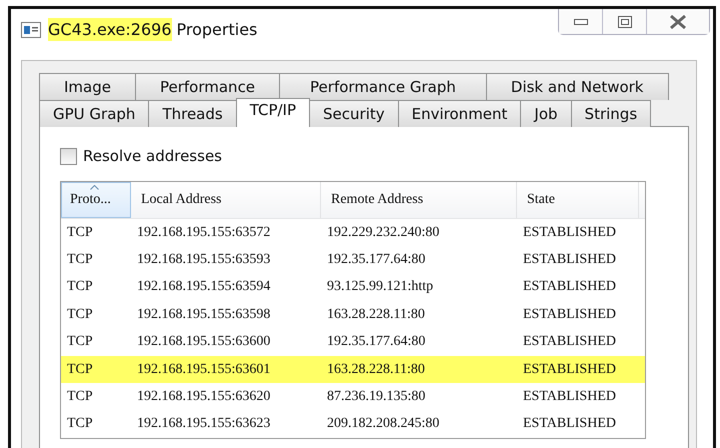 This screenshot has height=448, width=720. Describe the element at coordinates (31, 30) in the screenshot. I see `window-icon` at that location.